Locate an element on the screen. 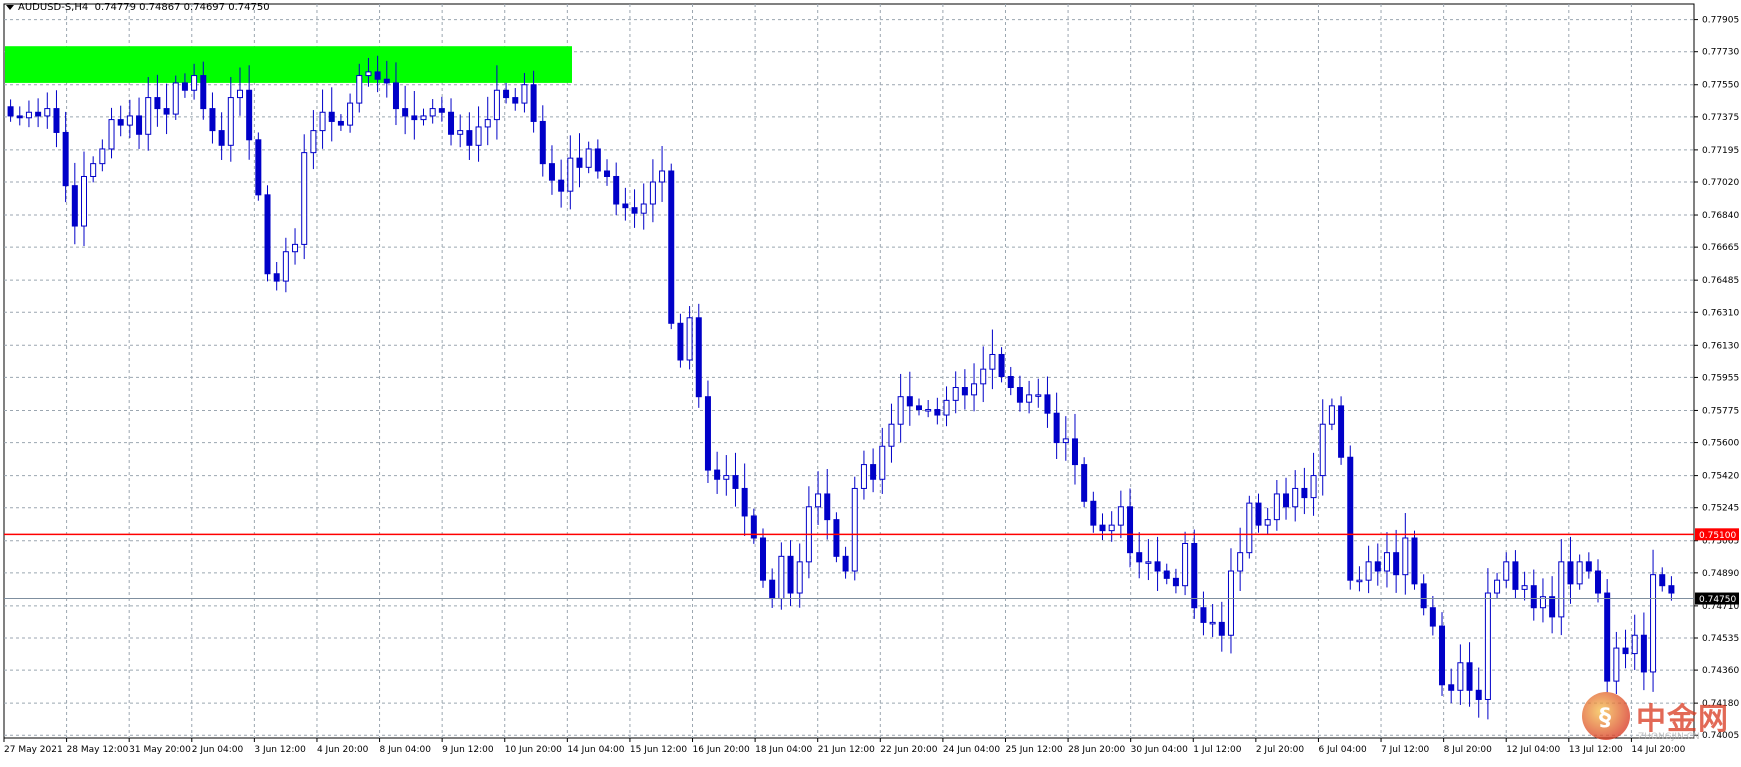 This screenshot has width=1741, height=767. time-tick-label: 8 Jul 20:00 is located at coordinates (1468, 750).